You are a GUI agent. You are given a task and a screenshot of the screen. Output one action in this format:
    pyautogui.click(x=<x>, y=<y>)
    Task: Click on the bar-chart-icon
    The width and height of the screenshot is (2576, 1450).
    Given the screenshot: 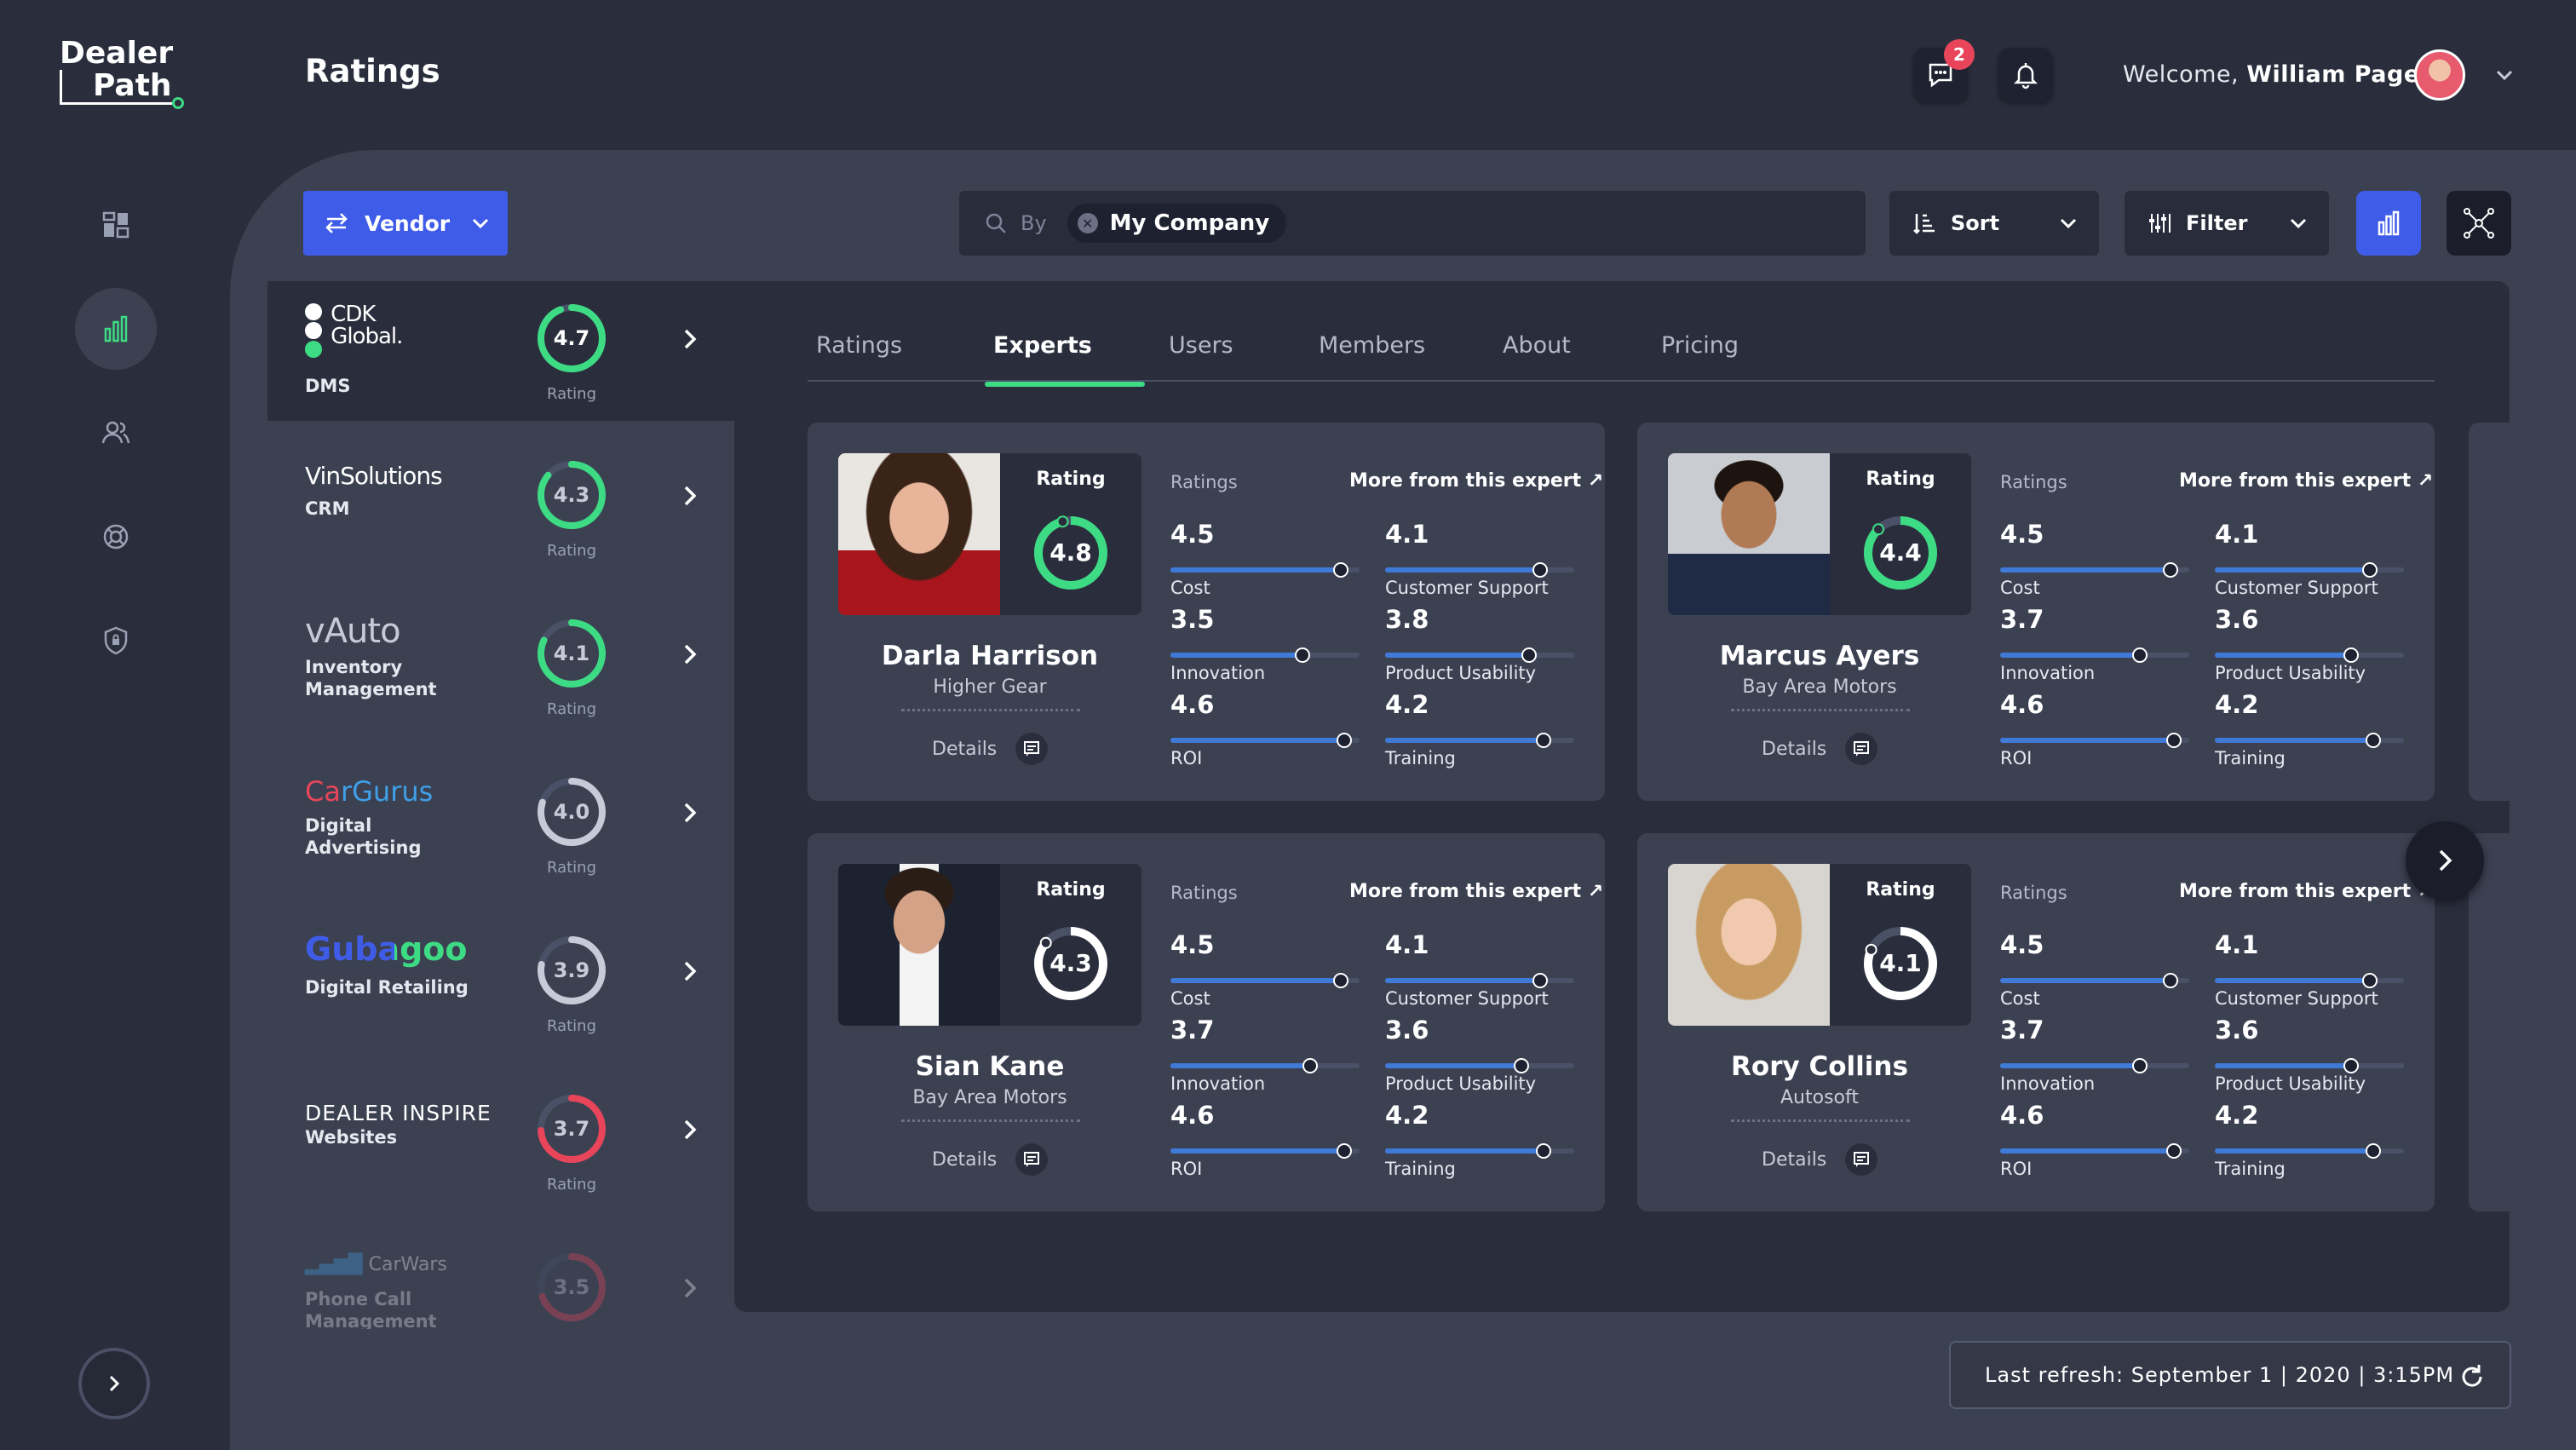 What is the action you would take?
    pyautogui.click(x=116, y=328)
    